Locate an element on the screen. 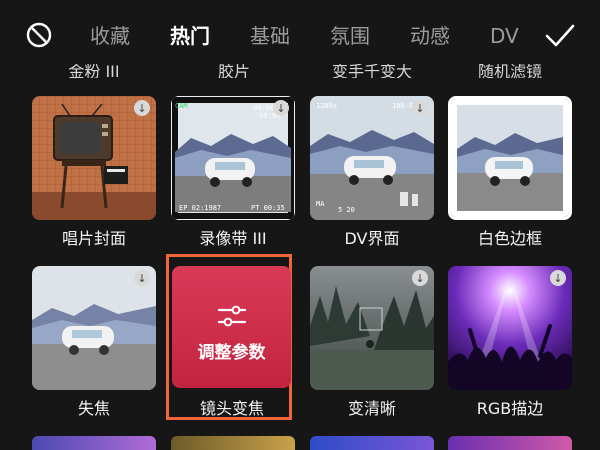  adjust-parameters-label: 调整参数 is located at coordinates (231, 353).